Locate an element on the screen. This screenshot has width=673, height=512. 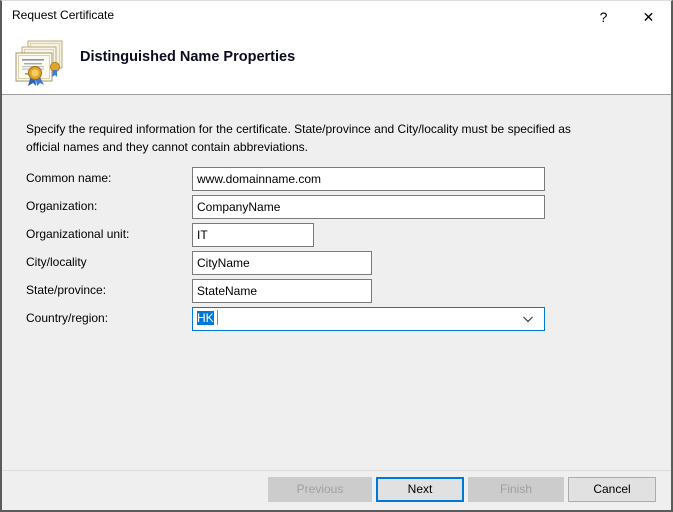
state-province-input is located at coordinates (282, 291).